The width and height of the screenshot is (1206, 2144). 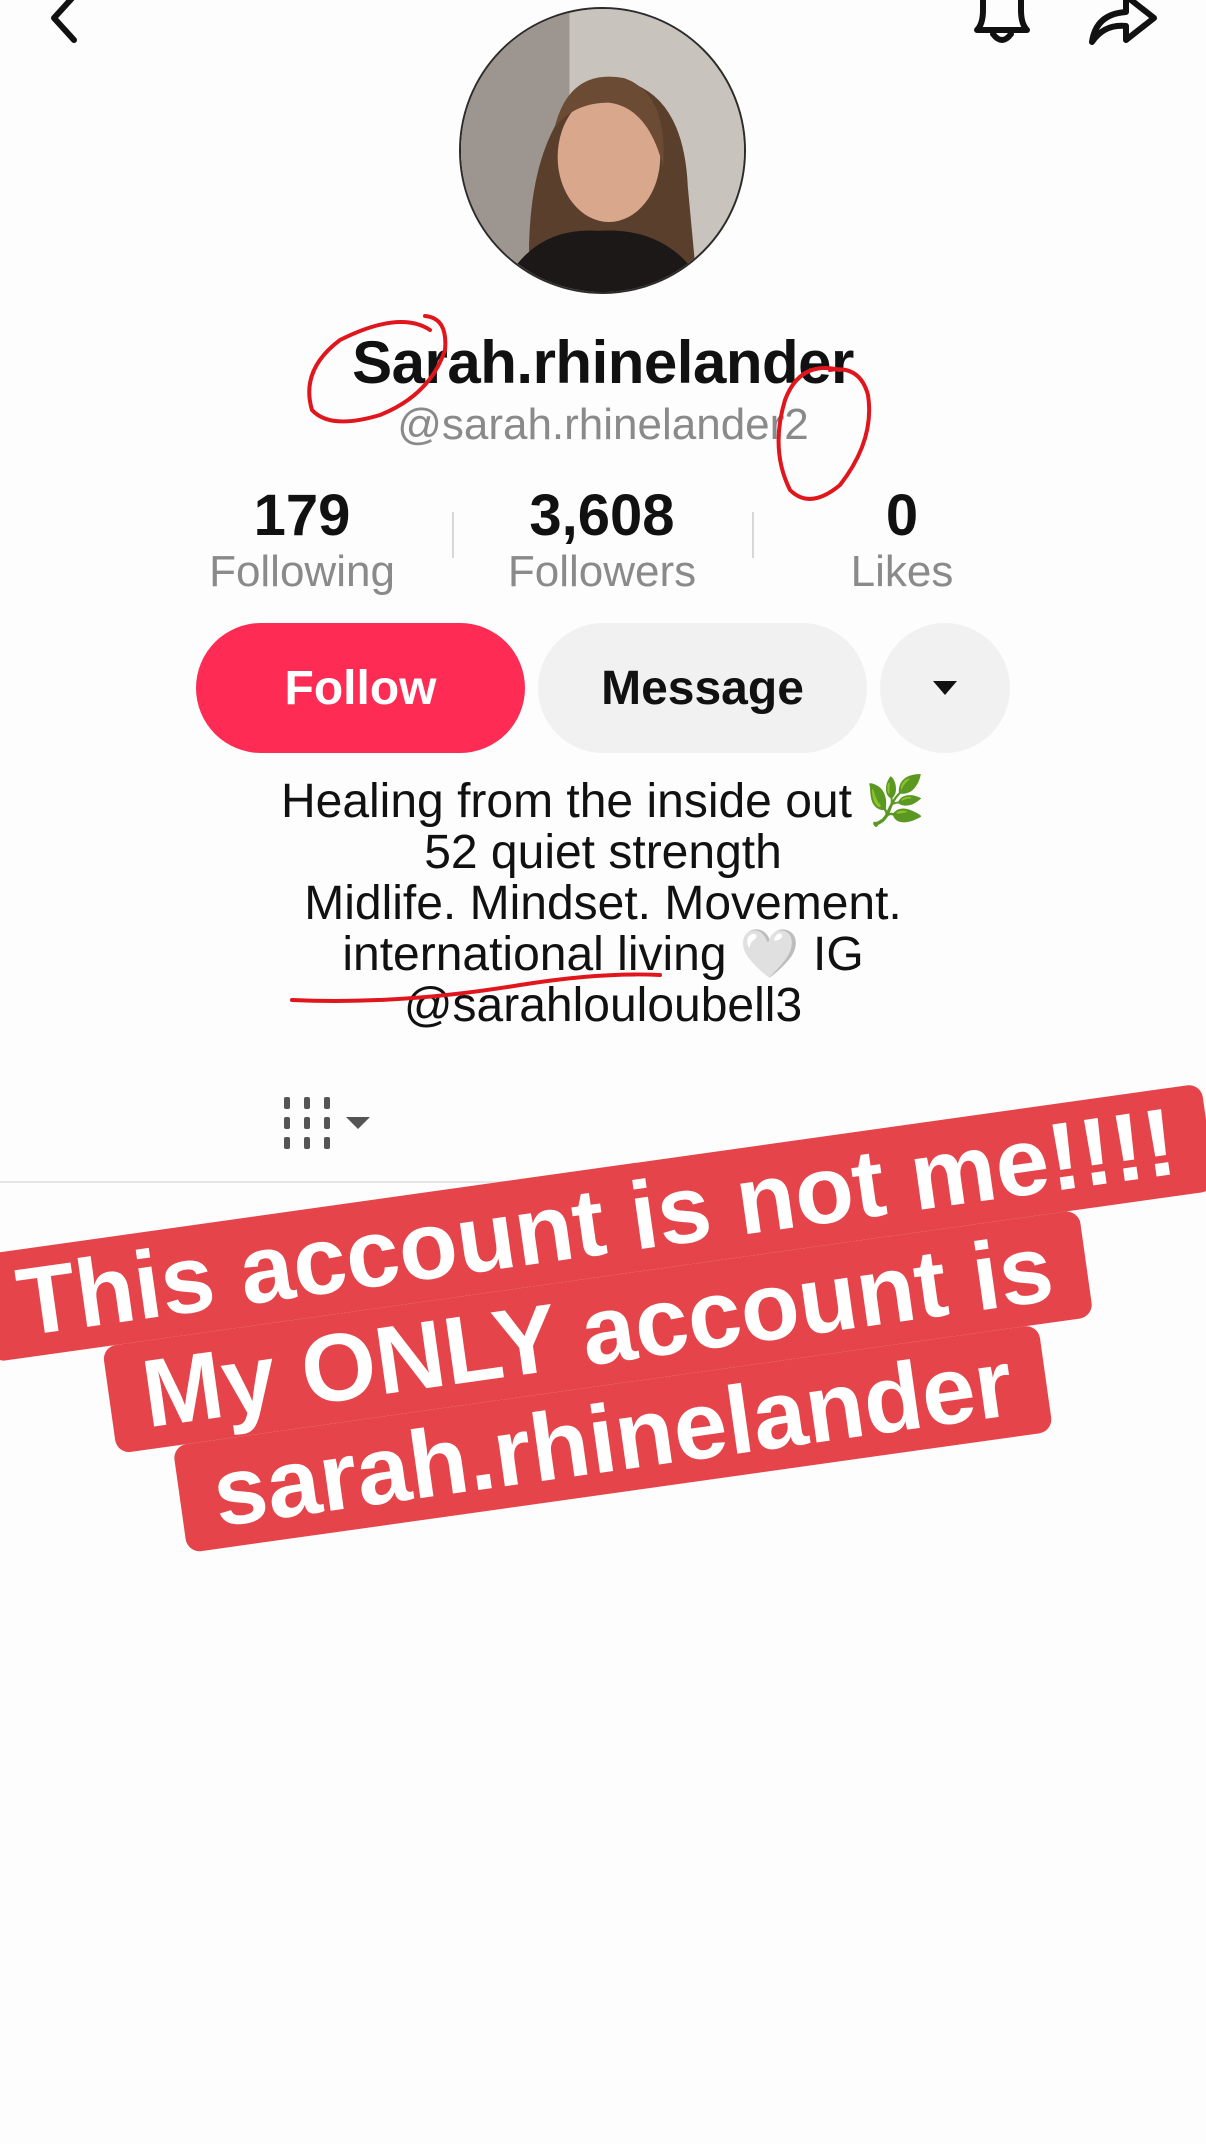 What do you see at coordinates (1002, 25) in the screenshot?
I see `bell-icon` at bounding box center [1002, 25].